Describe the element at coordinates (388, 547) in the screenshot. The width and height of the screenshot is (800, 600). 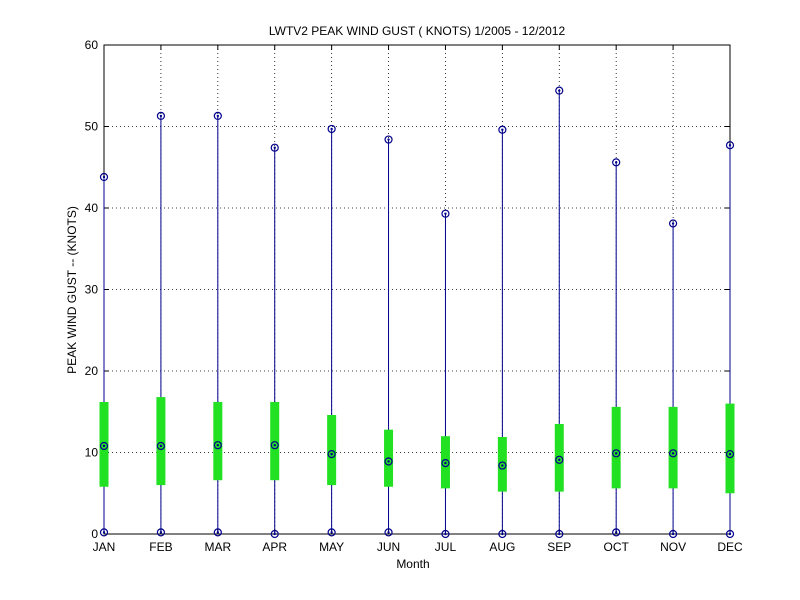
I see `x-tick-label: JUN` at that location.